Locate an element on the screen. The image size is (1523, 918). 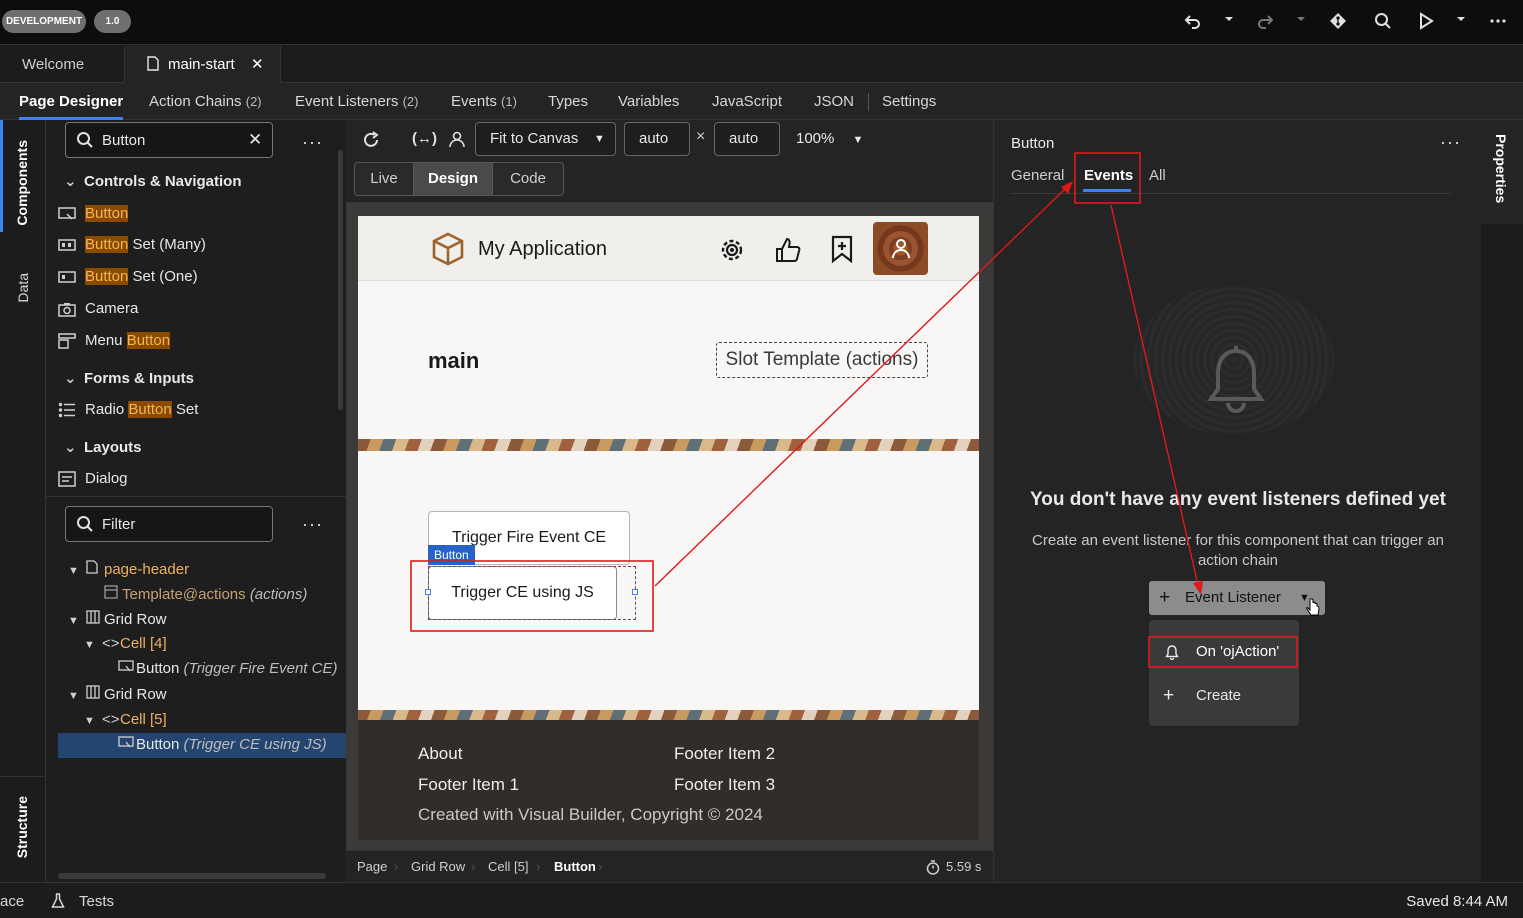
fit-to-canvas-select: Fit to Canvas ▼ is located at coordinates (545, 139).